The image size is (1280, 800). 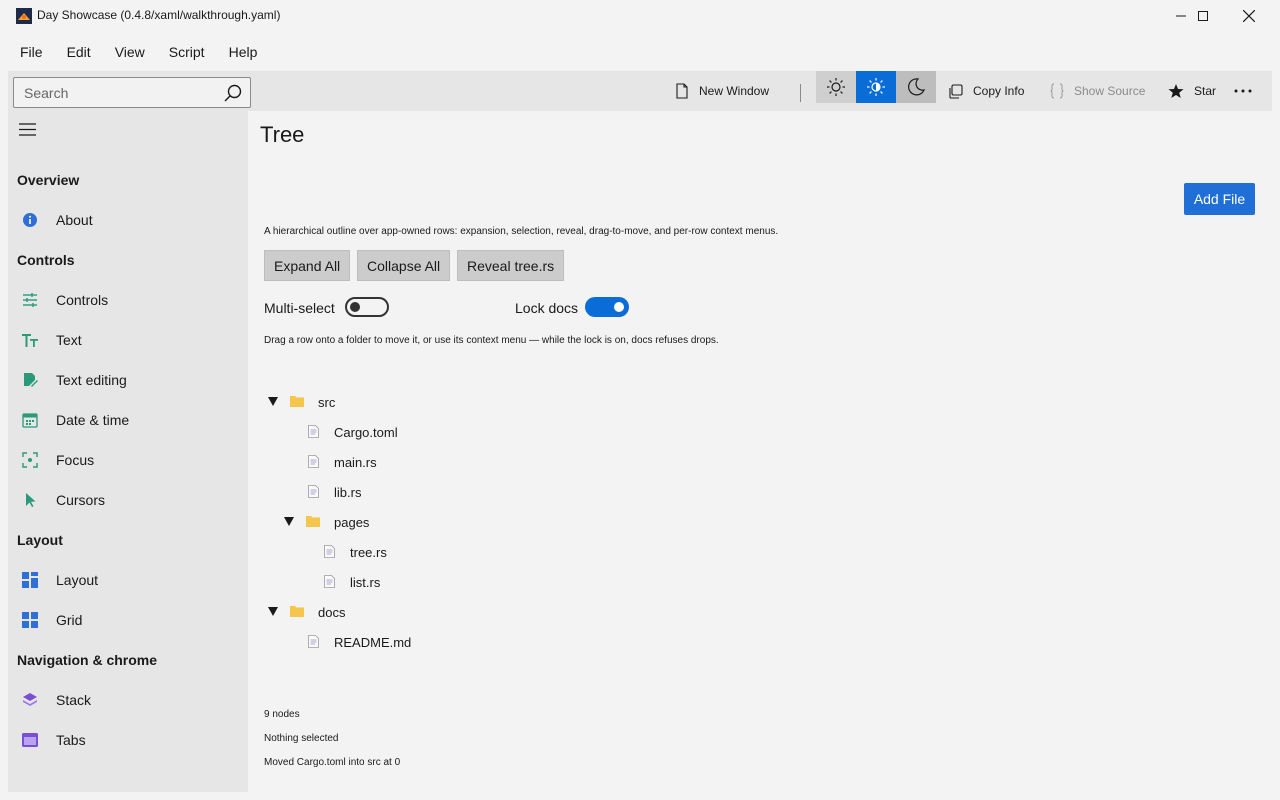 What do you see at coordinates (130, 52) in the screenshot?
I see `menu-view: View` at bounding box center [130, 52].